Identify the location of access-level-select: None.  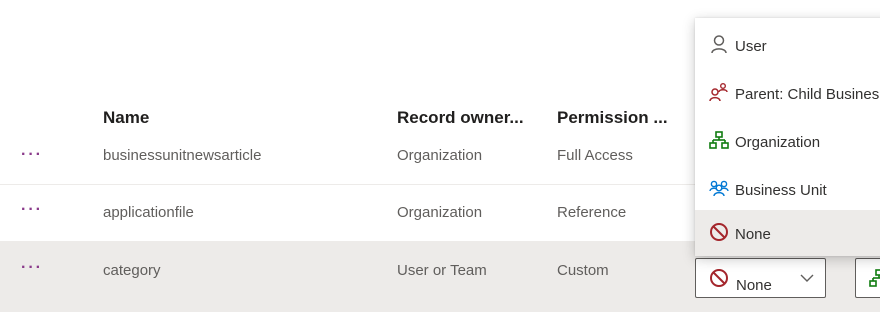
(760, 278).